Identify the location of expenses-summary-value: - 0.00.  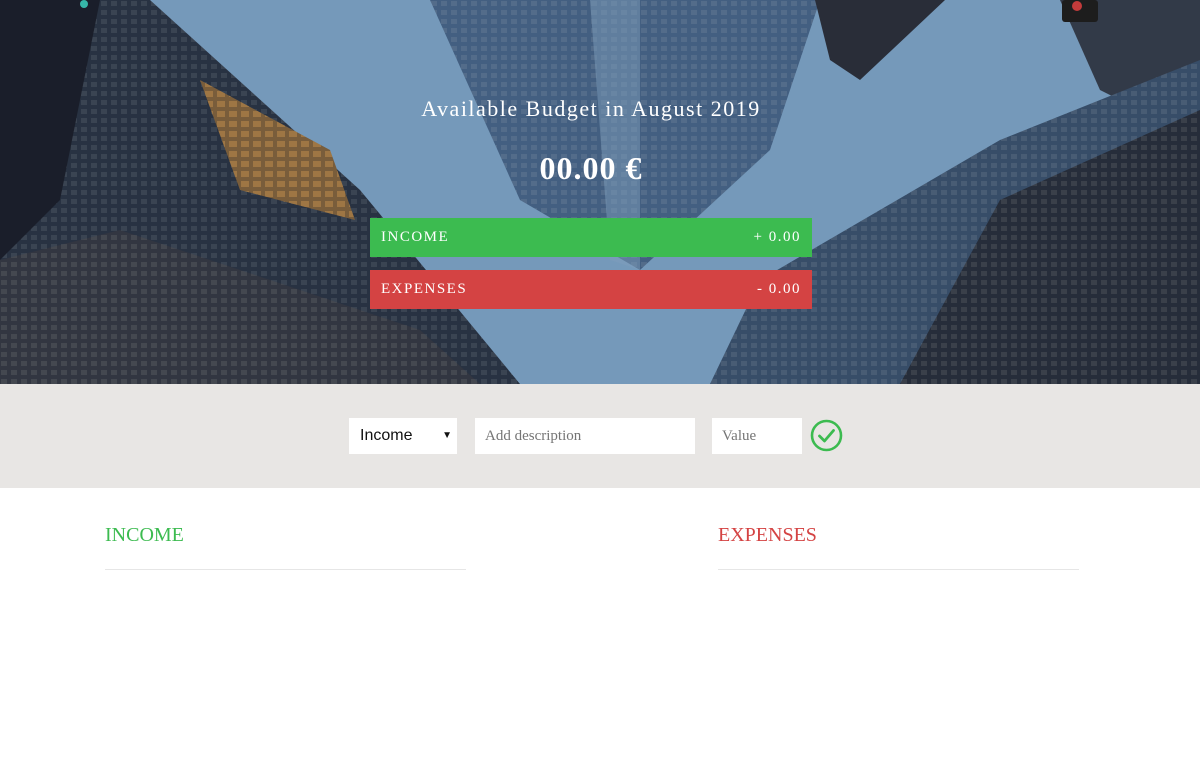
(779, 289).